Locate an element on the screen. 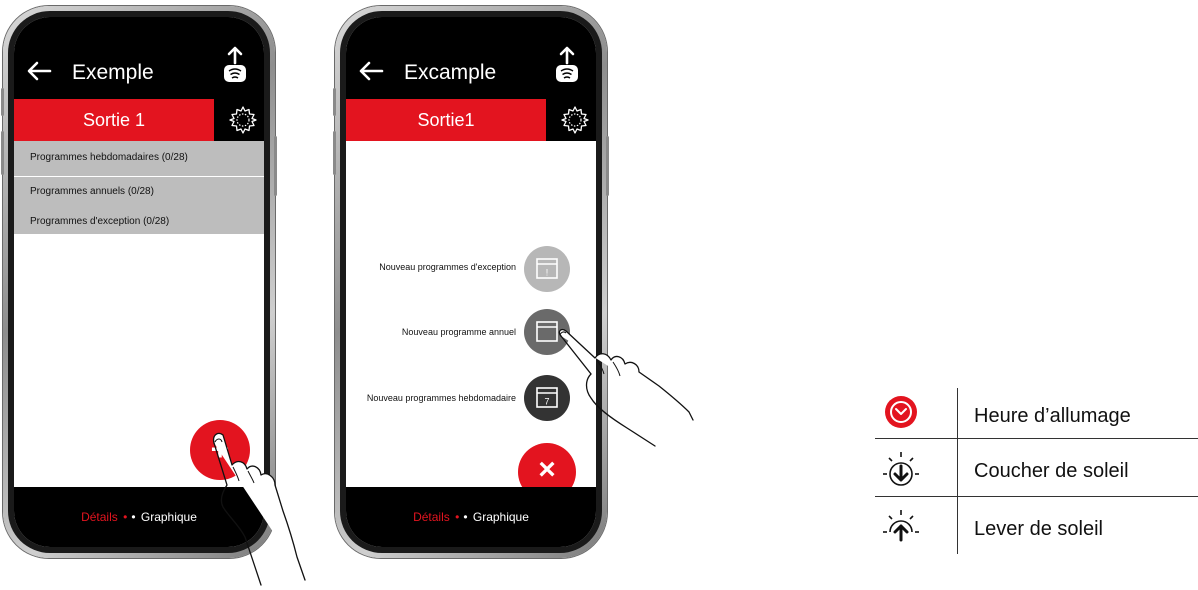 Image resolution: width=1198 pixels, height=590 pixels. new-exception-program-button: ! is located at coordinates (547, 269).